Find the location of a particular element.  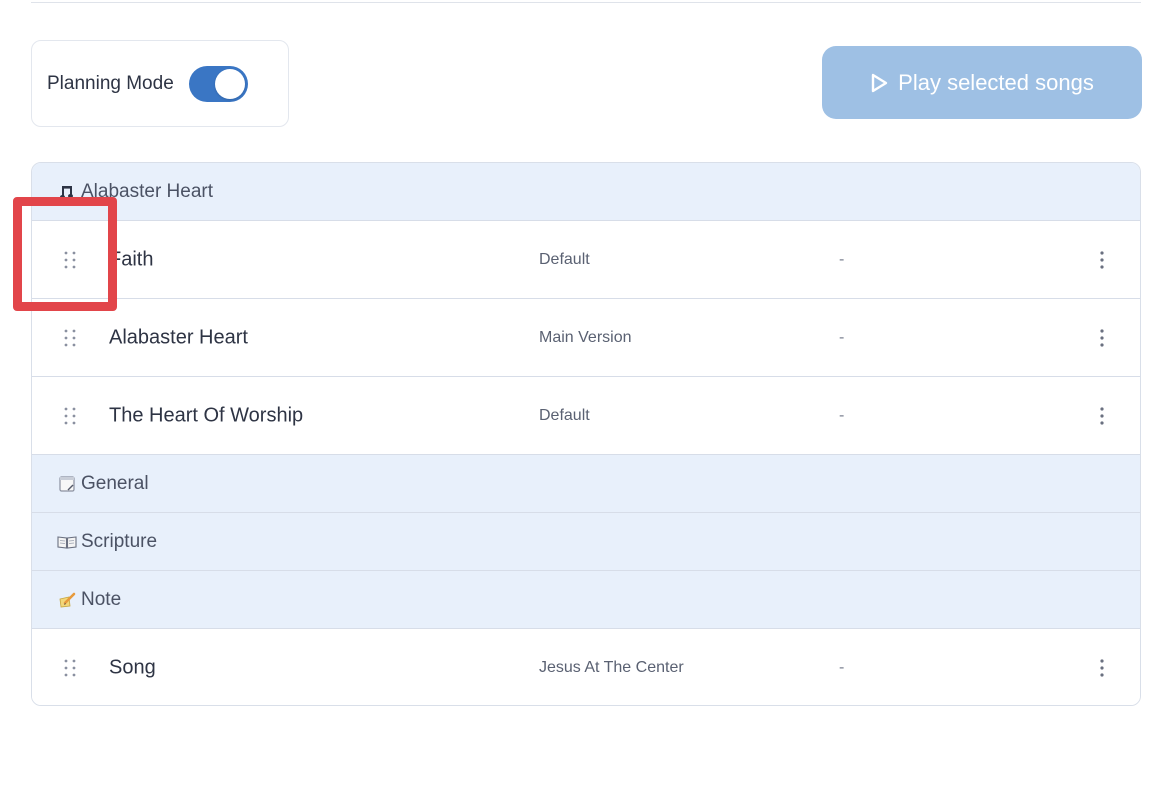

list-item: Alabaster Heart Main Version - is located at coordinates (586, 338).